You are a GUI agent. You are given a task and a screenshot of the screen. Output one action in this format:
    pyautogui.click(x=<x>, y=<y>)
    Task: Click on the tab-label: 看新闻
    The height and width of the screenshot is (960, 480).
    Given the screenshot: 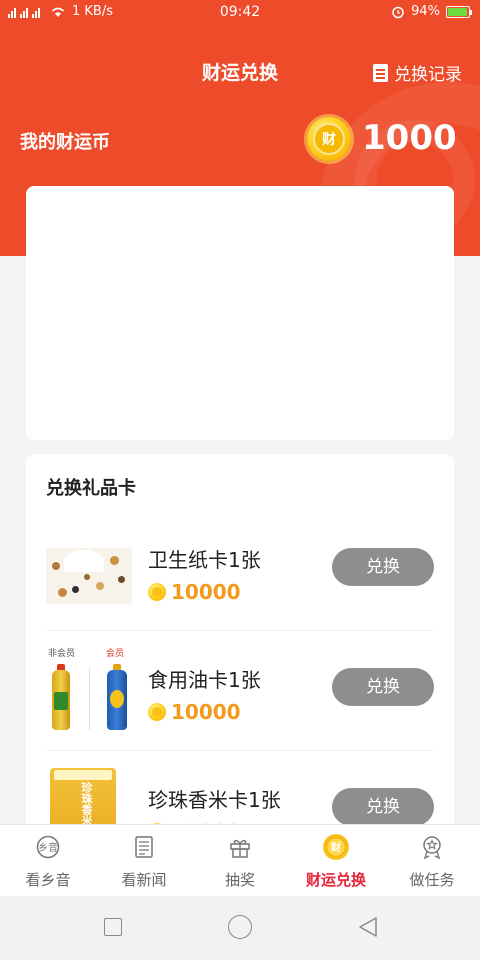 What is the action you would take?
    pyautogui.click(x=144, y=880)
    